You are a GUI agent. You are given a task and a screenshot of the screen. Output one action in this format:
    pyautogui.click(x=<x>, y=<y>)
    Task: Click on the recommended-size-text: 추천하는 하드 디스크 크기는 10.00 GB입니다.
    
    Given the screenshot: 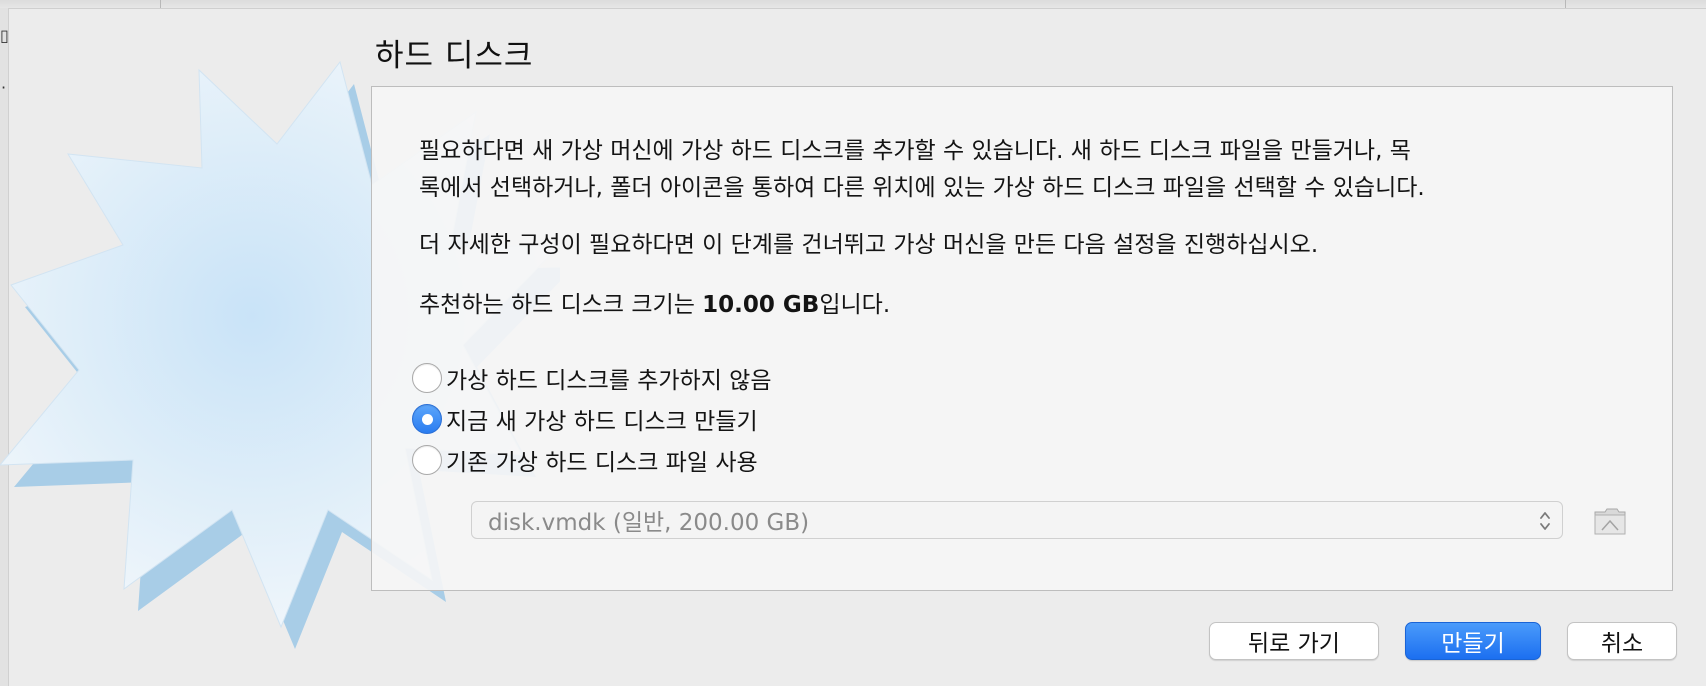 What is the action you would take?
    pyautogui.click(x=654, y=305)
    